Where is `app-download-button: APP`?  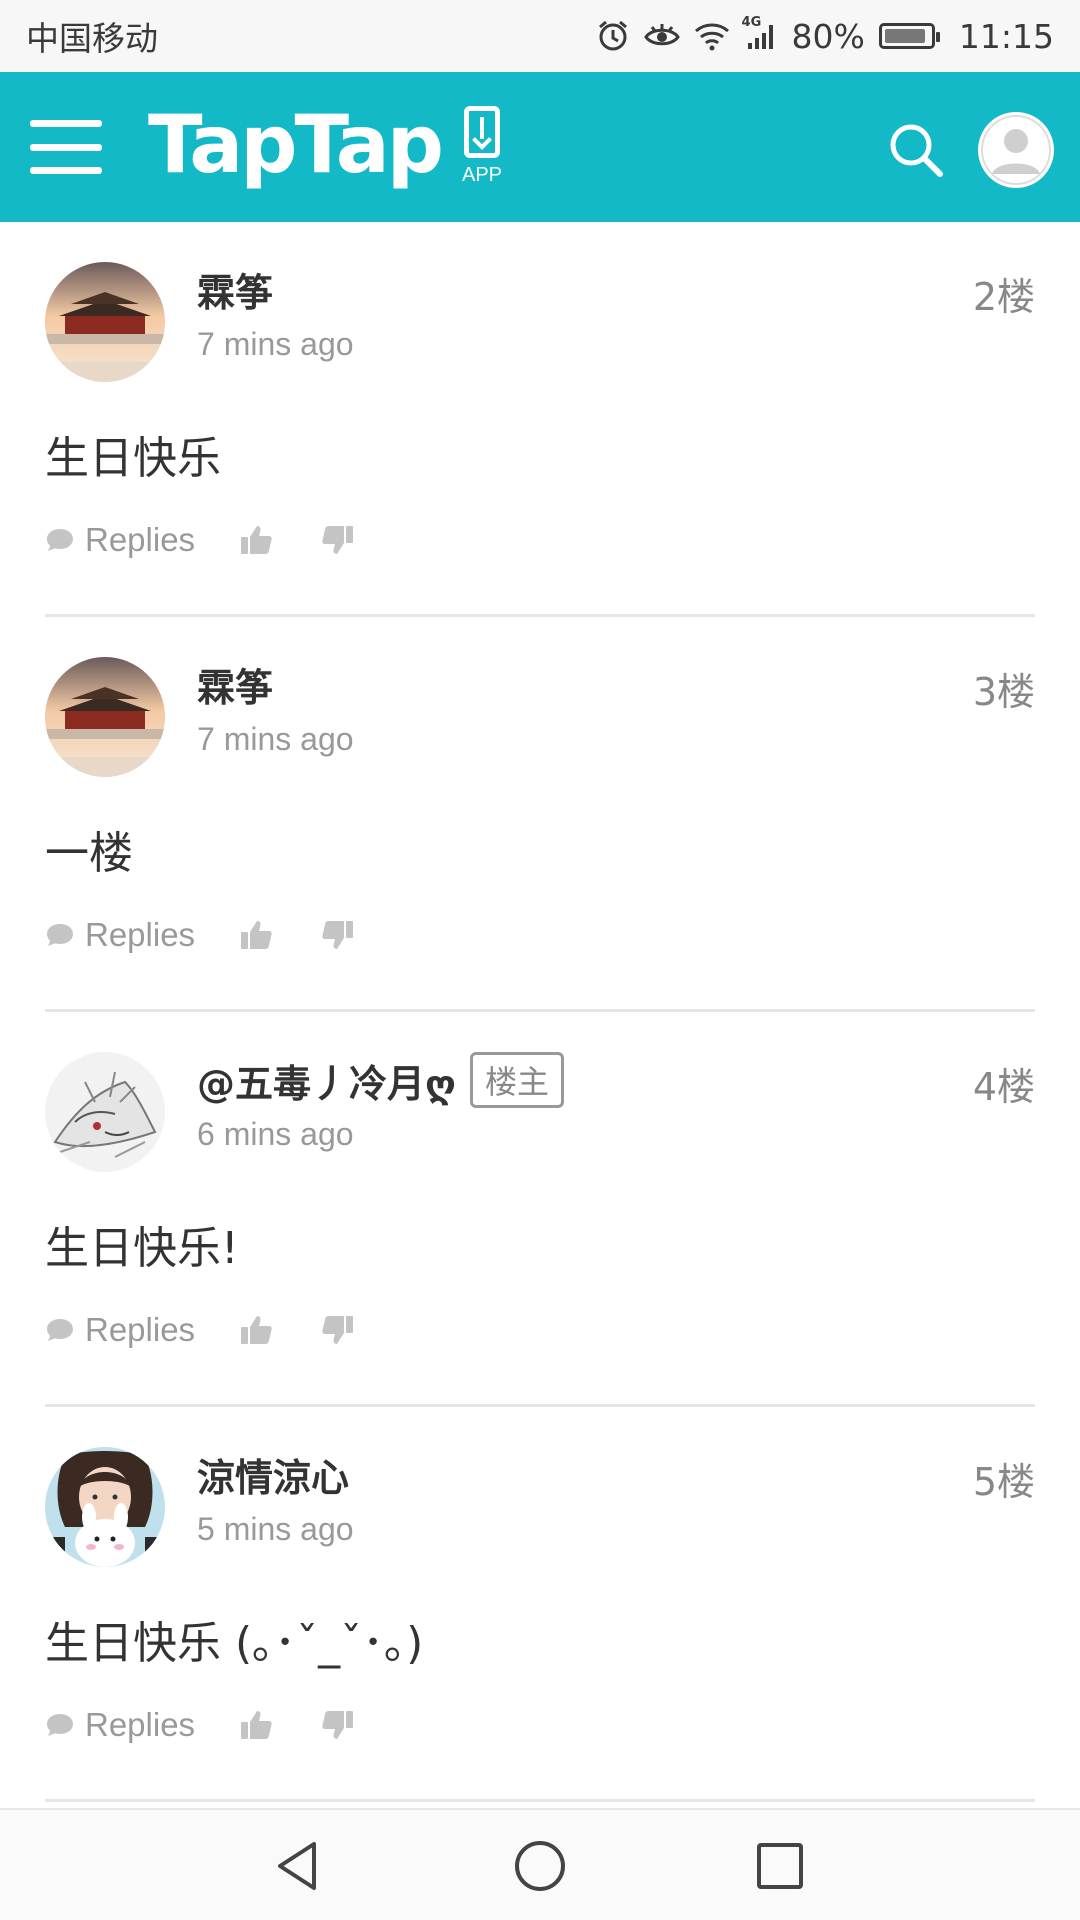
app-download-button: APP is located at coordinates (482, 151).